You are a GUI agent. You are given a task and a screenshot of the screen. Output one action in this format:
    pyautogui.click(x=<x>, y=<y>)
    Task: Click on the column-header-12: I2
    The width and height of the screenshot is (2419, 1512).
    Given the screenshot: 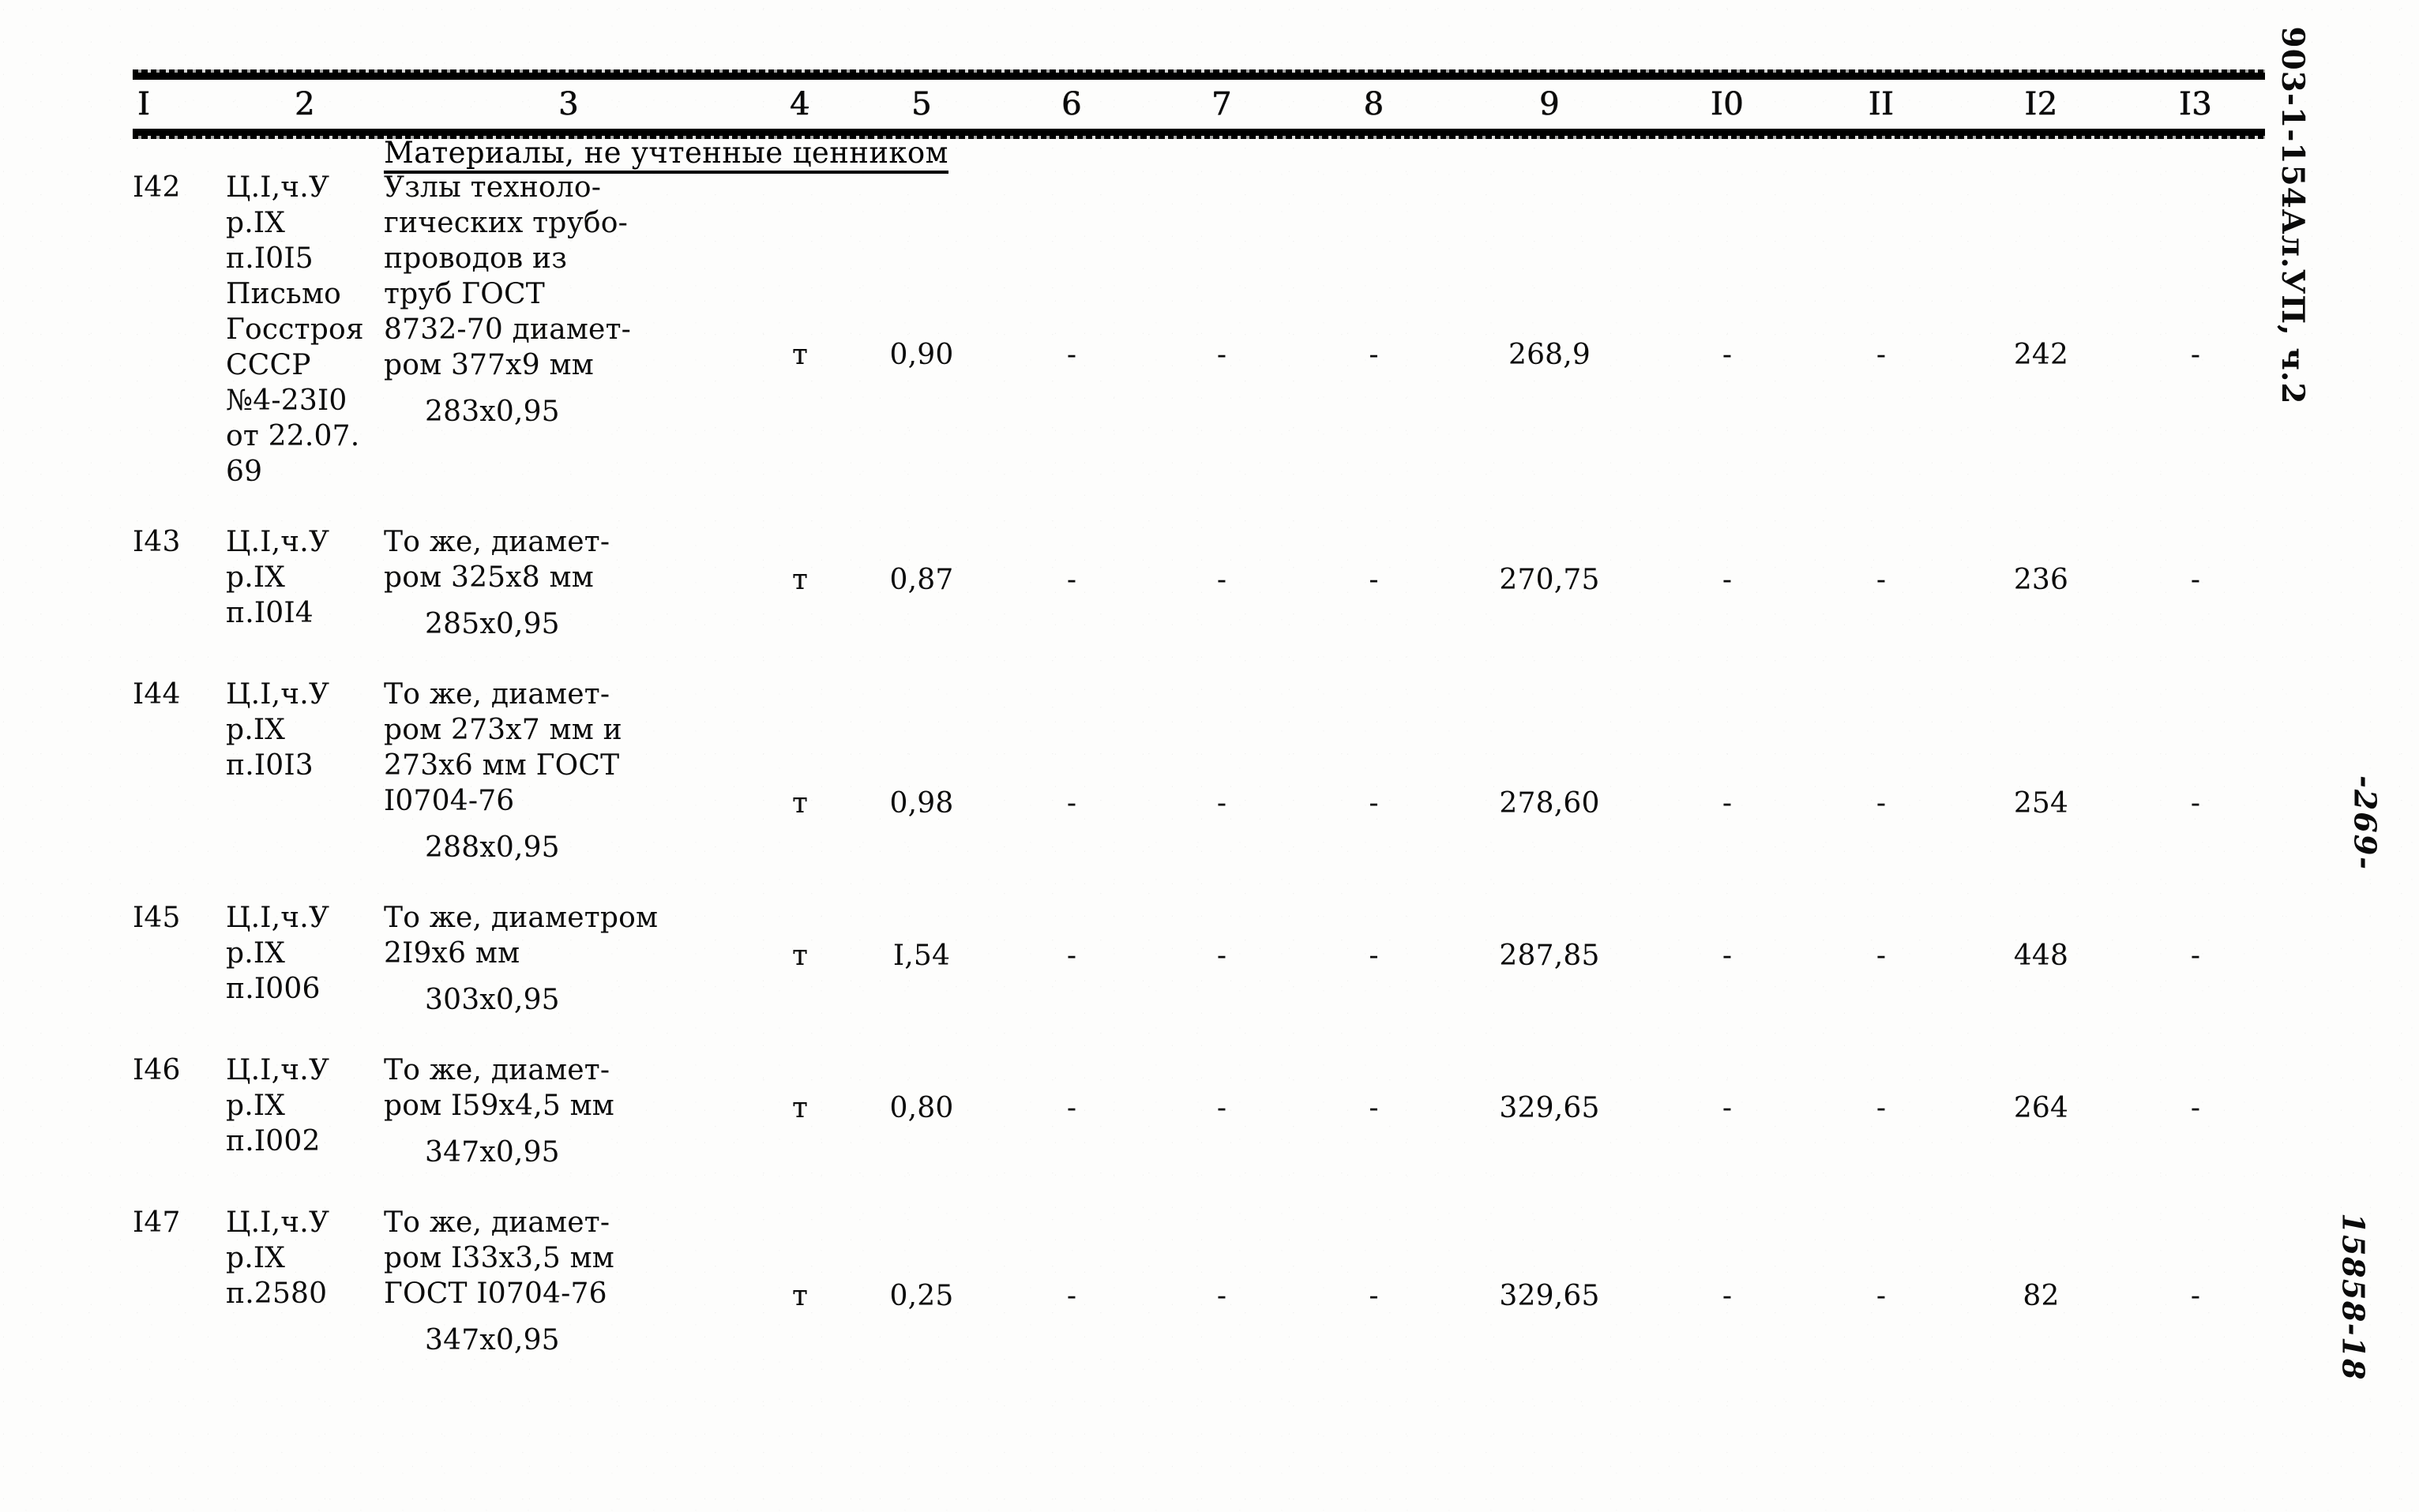 What is the action you would take?
    pyautogui.click(x=2041, y=104)
    